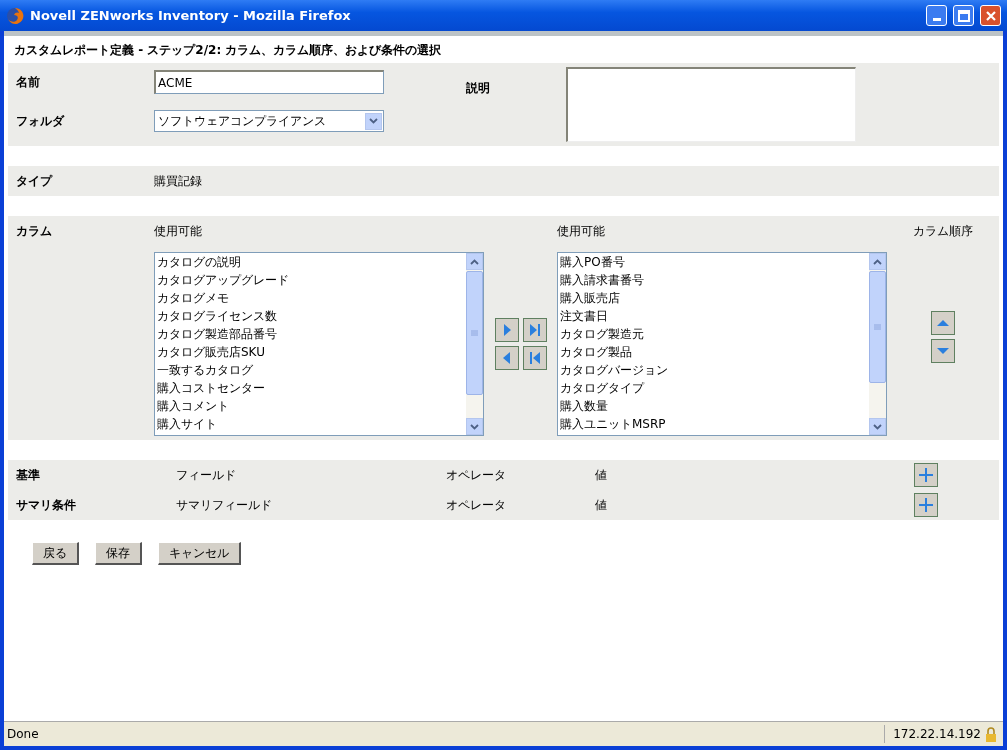 This screenshot has width=1007, height=750. I want to click on list-item: 購入販売店, so click(713, 298).